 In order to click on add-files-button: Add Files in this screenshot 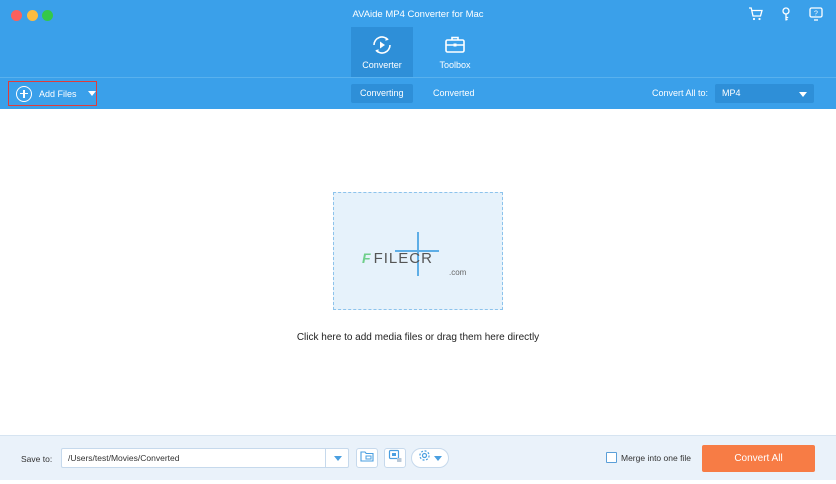, I will do `click(52, 93)`.